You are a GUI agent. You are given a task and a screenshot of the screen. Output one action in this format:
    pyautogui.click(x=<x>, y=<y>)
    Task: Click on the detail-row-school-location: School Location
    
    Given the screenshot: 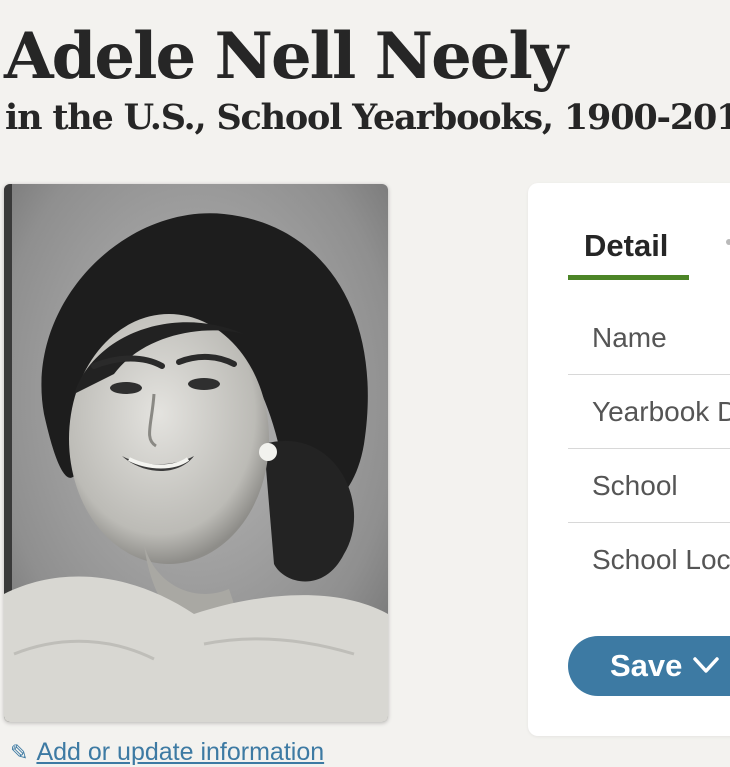 What is the action you would take?
    pyautogui.click(x=649, y=560)
    